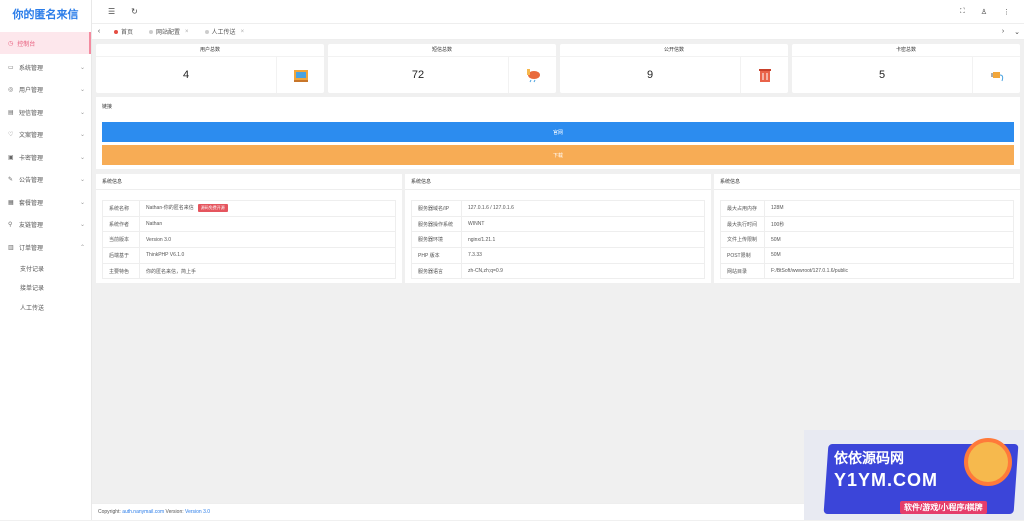 This screenshot has height=521, width=1024. What do you see at coordinates (45, 135) in the screenshot?
I see `sidebar-item-copy: ♡ 文案管理 ⌄` at bounding box center [45, 135].